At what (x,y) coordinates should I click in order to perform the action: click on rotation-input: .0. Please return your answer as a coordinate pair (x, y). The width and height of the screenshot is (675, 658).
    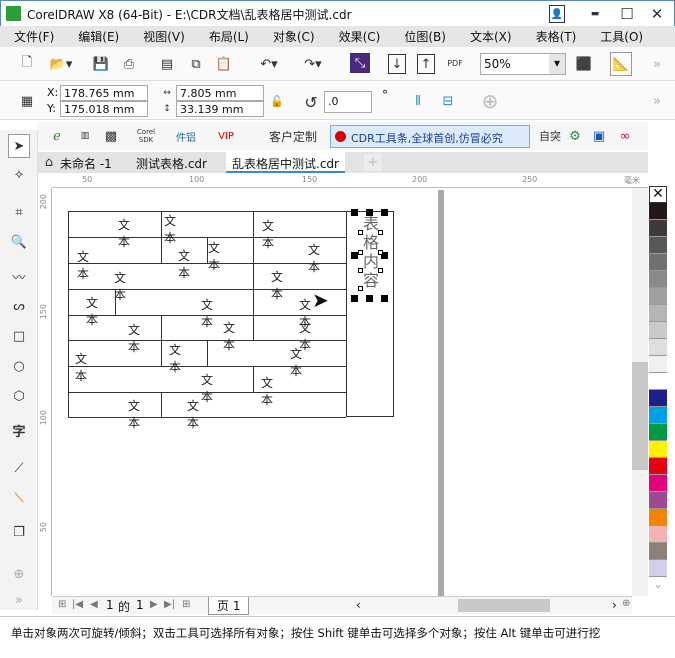
    Looking at the image, I should click on (348, 102).